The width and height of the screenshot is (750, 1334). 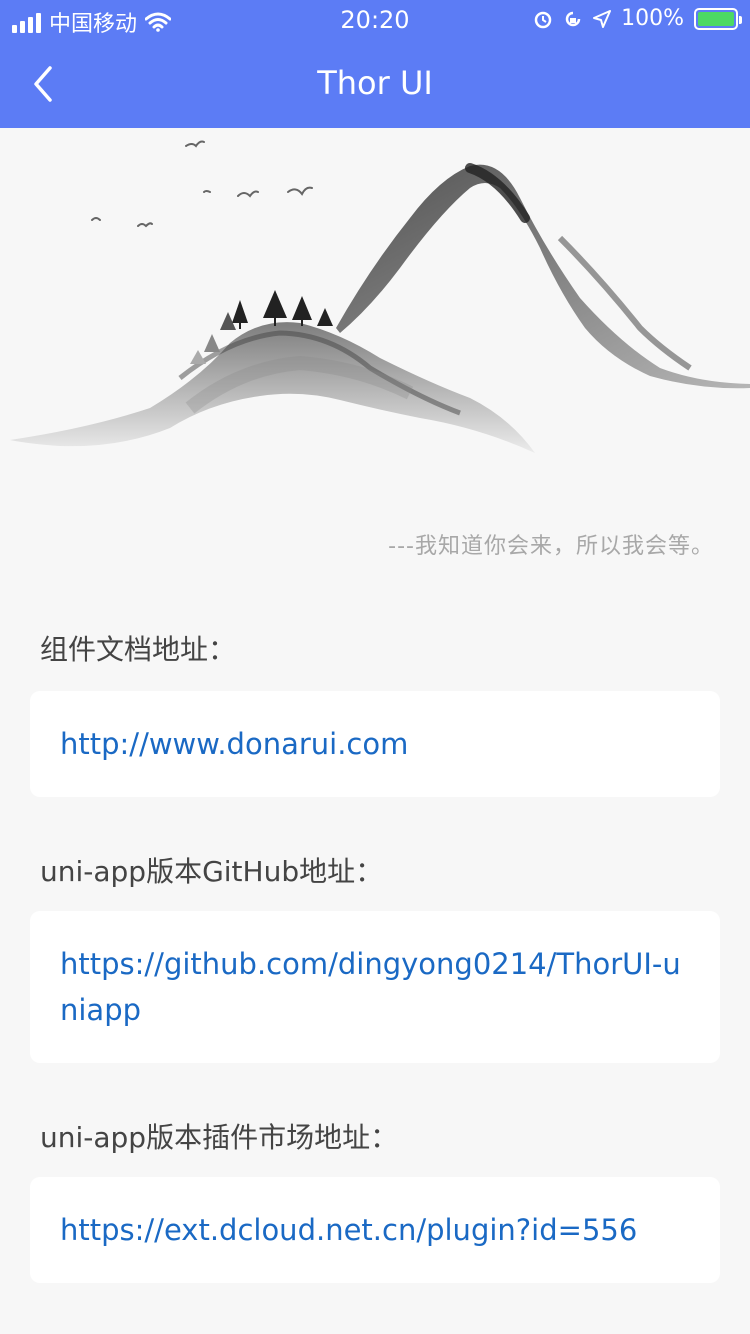 I want to click on github-url-label: uni-app版本GitHub地址：, so click(x=212, y=871).